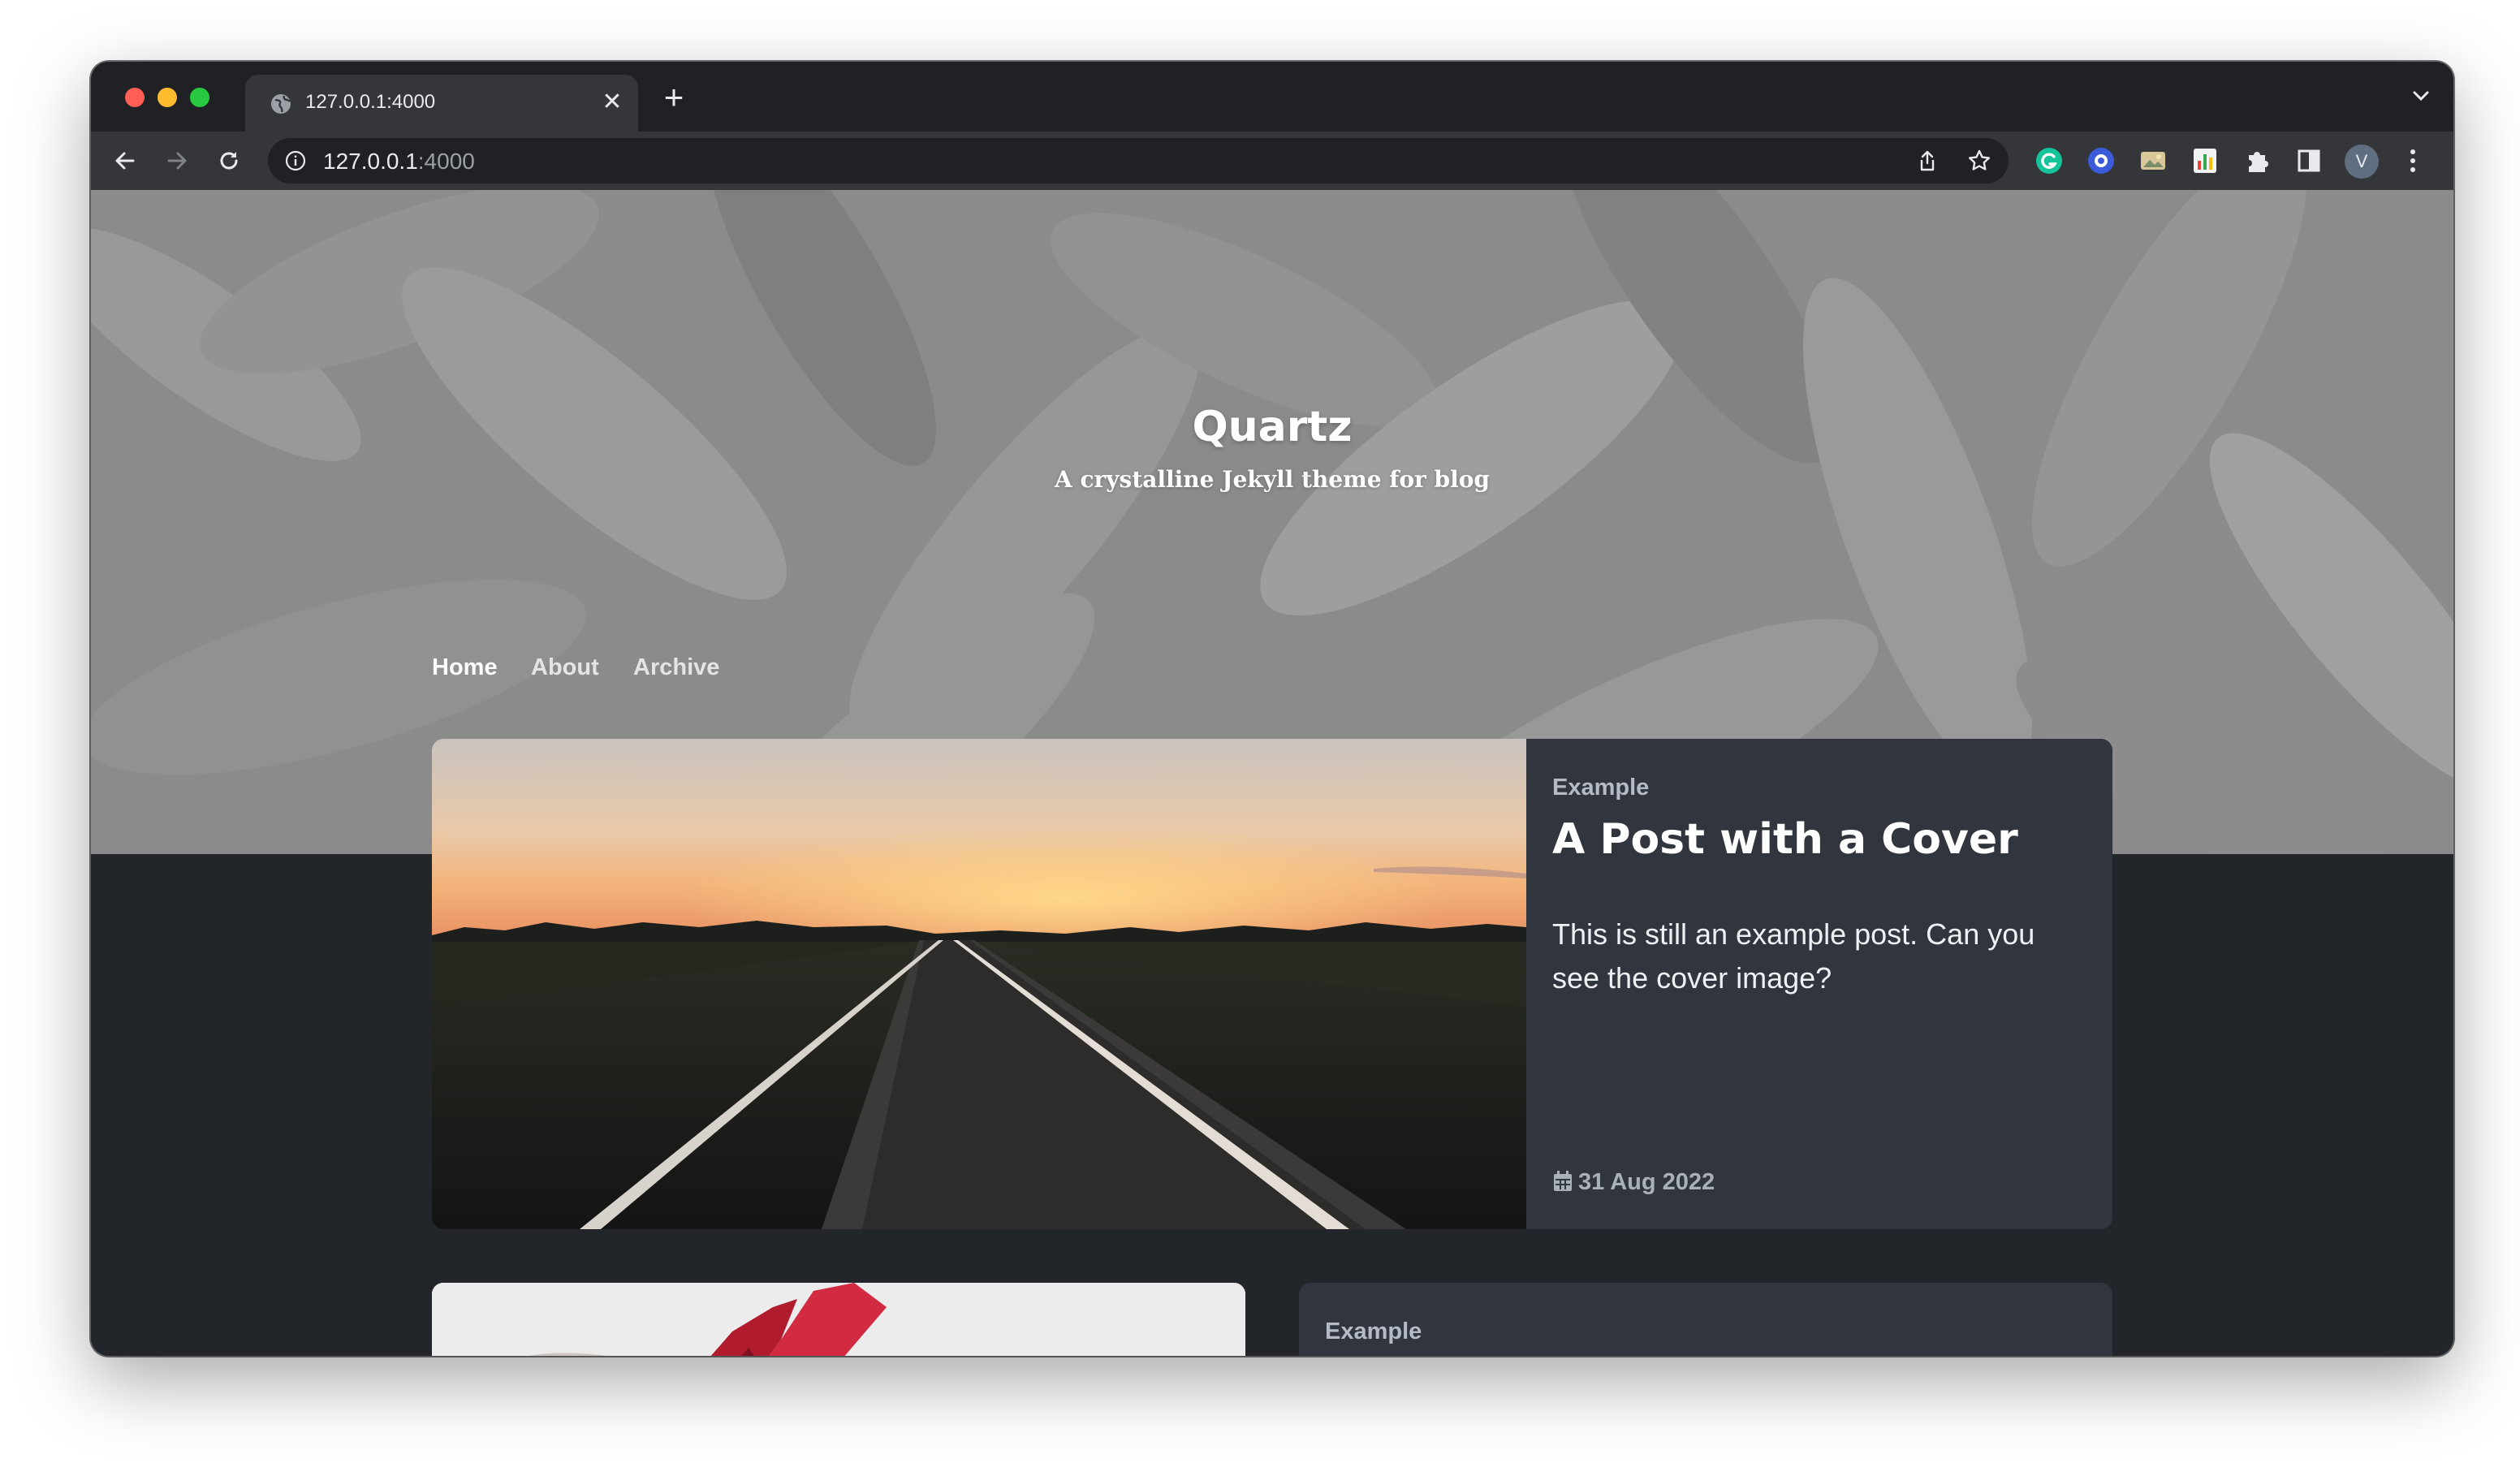 This screenshot has width=2520, height=1463. What do you see at coordinates (674, 98) in the screenshot?
I see `new-tab-button: +` at bounding box center [674, 98].